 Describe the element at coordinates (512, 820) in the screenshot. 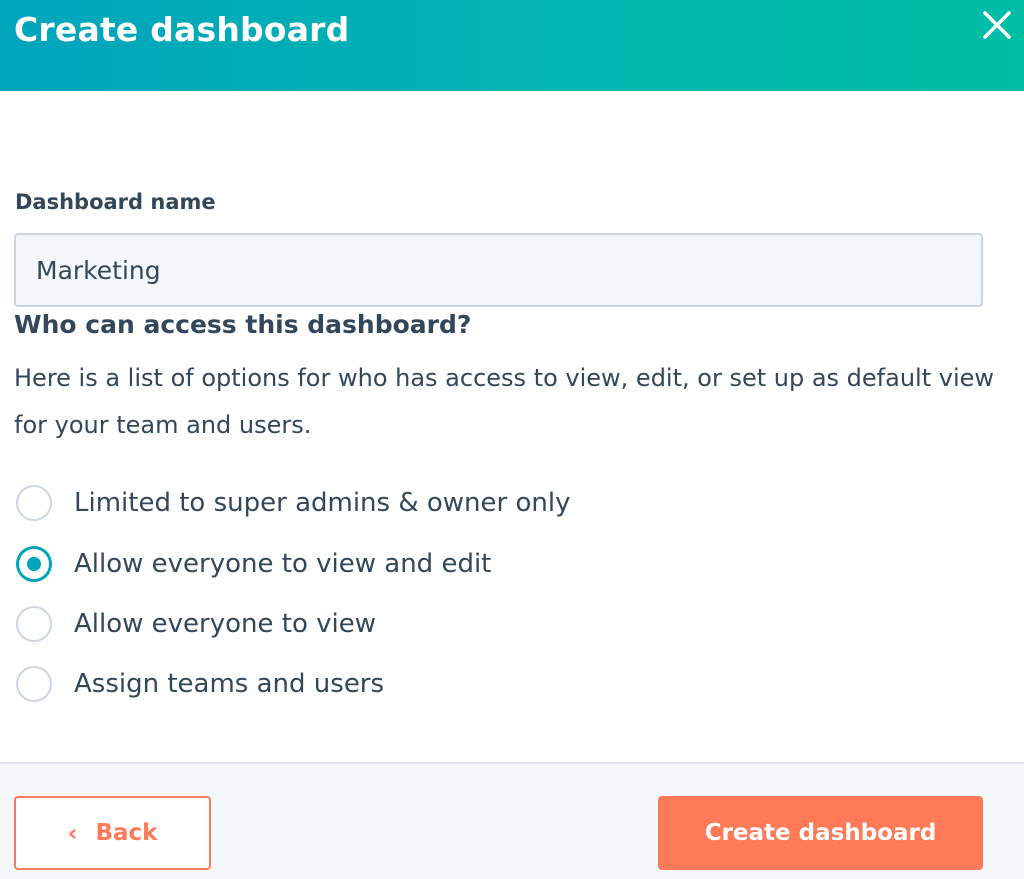

I see `modal-footer: ‹ Back Create dashboard` at that location.